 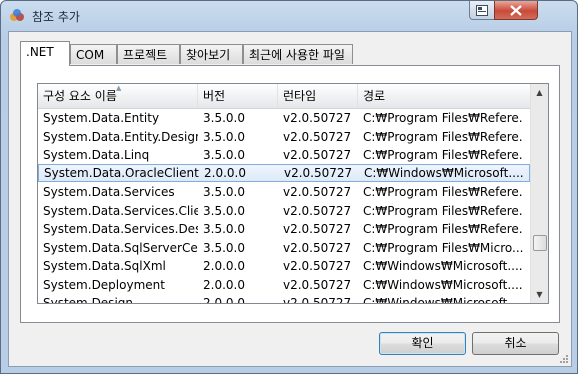 I want to click on list-header: 구성 요소 이름 ▲ 버전 런타임 경로, so click(x=284, y=96).